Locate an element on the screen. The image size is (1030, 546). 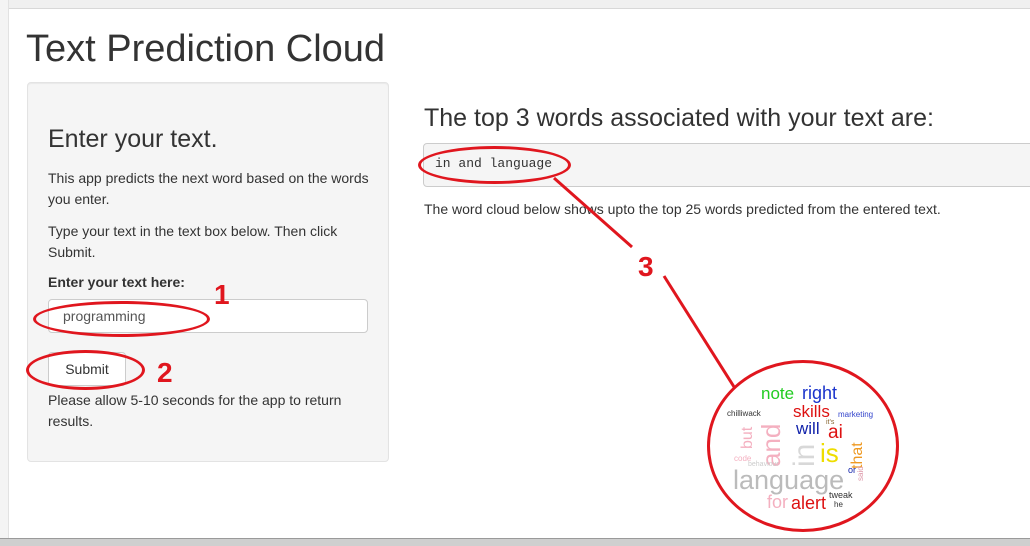
cloud-word: right is located at coordinates (820, 393).